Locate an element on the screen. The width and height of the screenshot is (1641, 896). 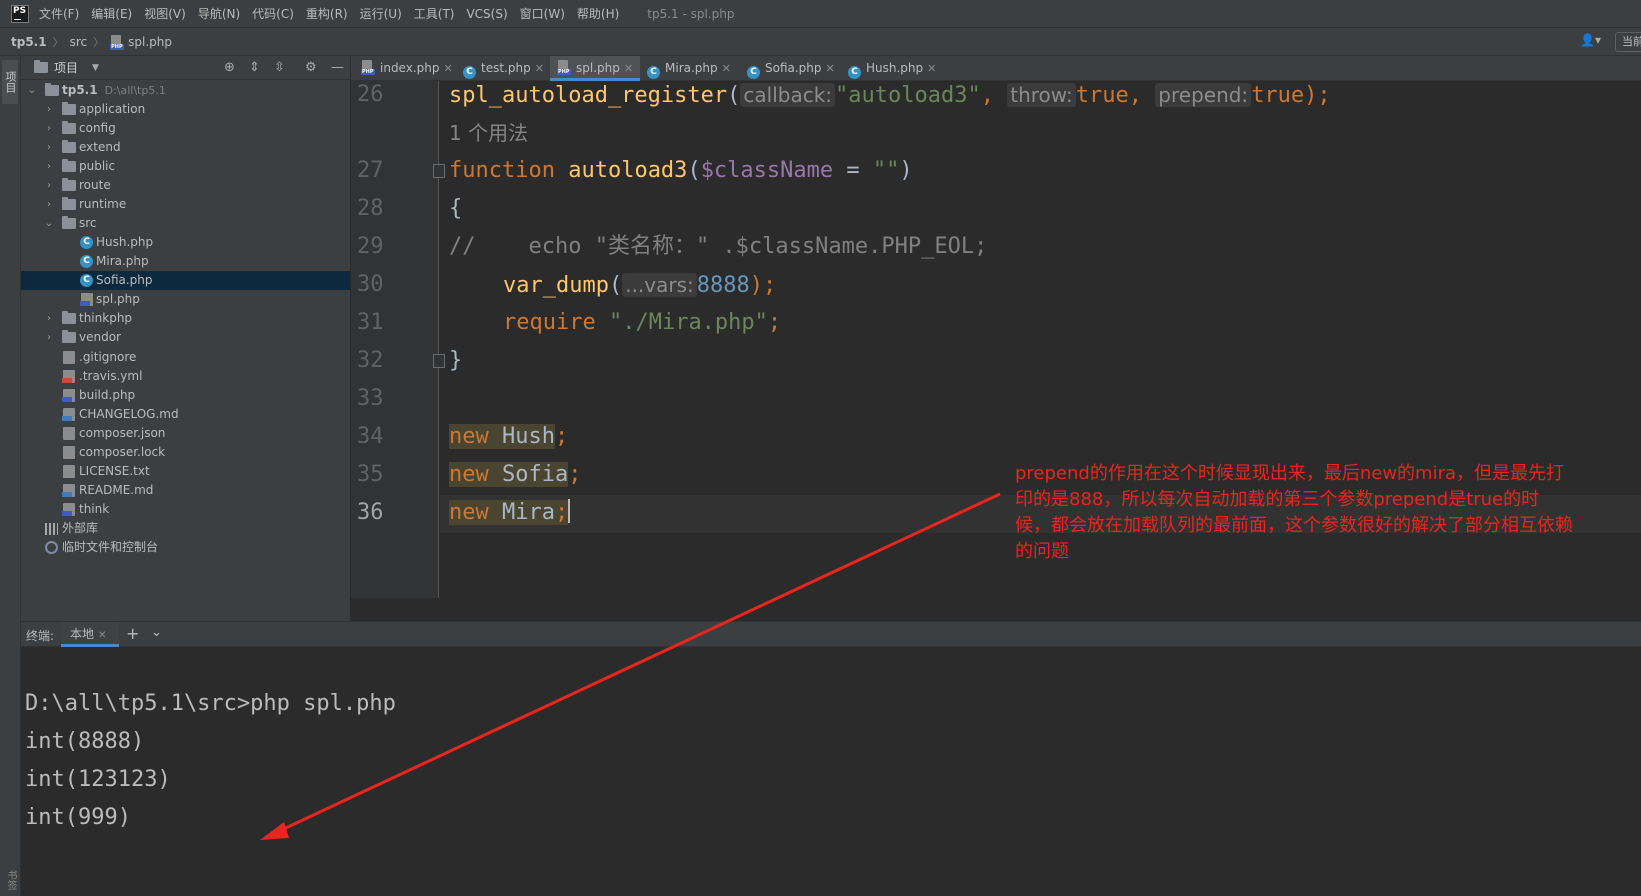
tree-scratches: 临时文件和控制台 is located at coordinates (185, 547).